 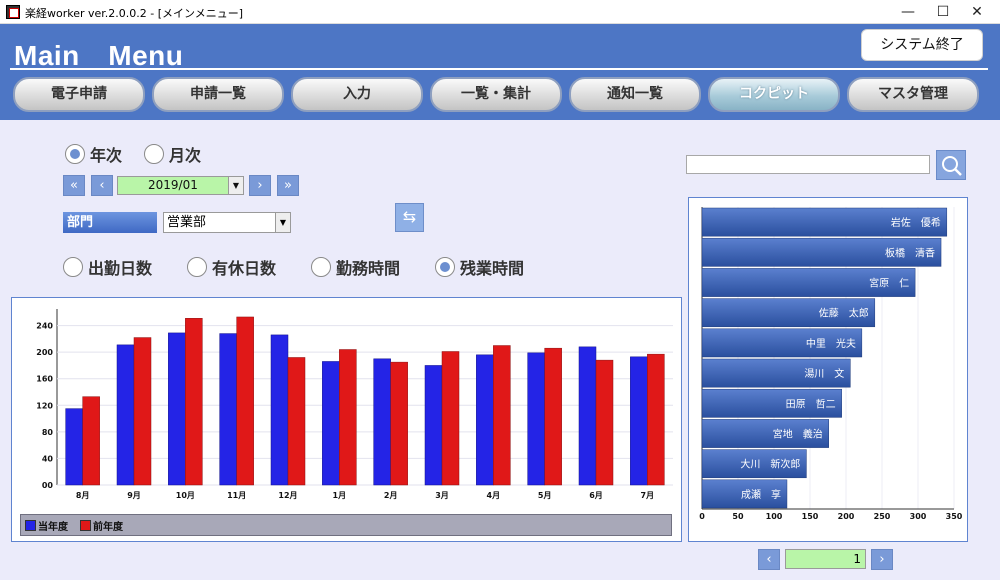 What do you see at coordinates (48, 458) in the screenshot?
I see `y-tick-label: 40` at bounding box center [48, 458].